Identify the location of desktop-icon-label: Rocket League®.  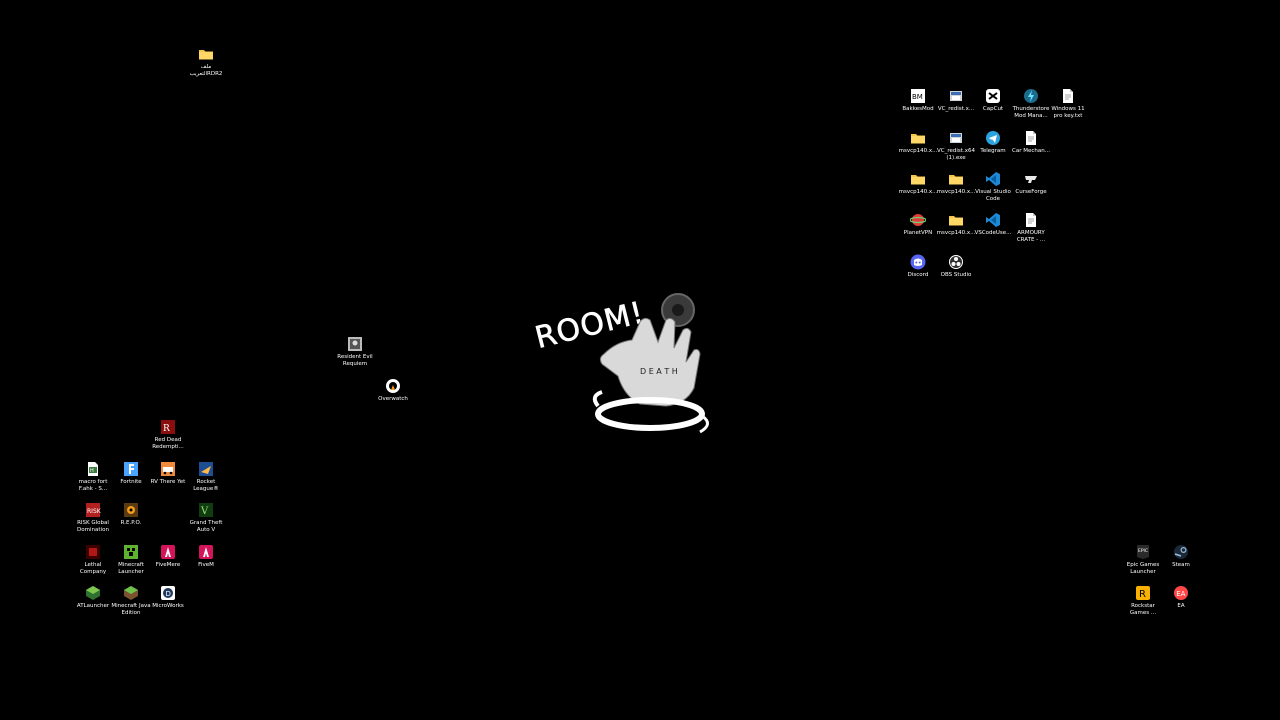
(206, 485).